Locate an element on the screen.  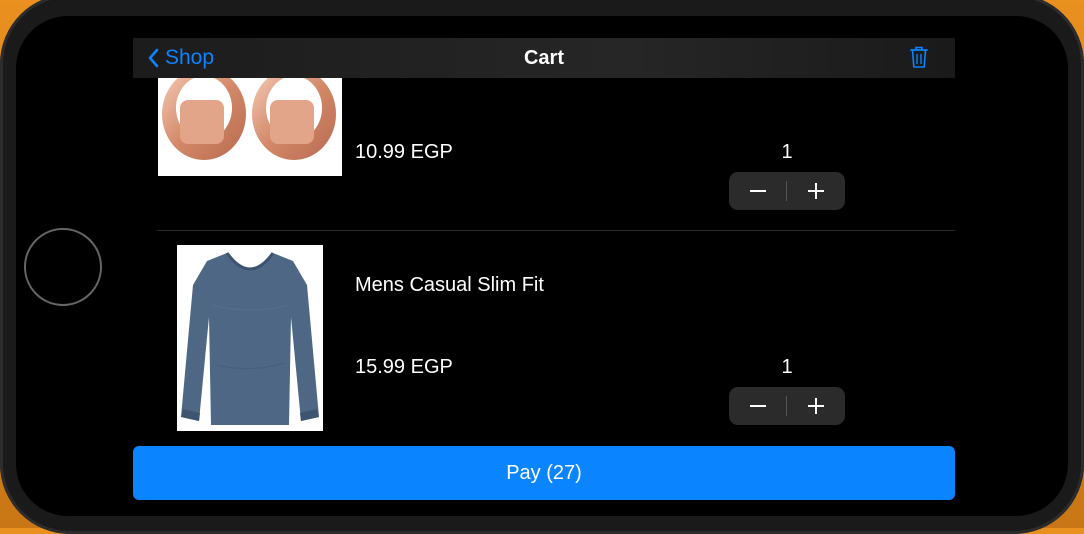
home-button is located at coordinates (63, 267).